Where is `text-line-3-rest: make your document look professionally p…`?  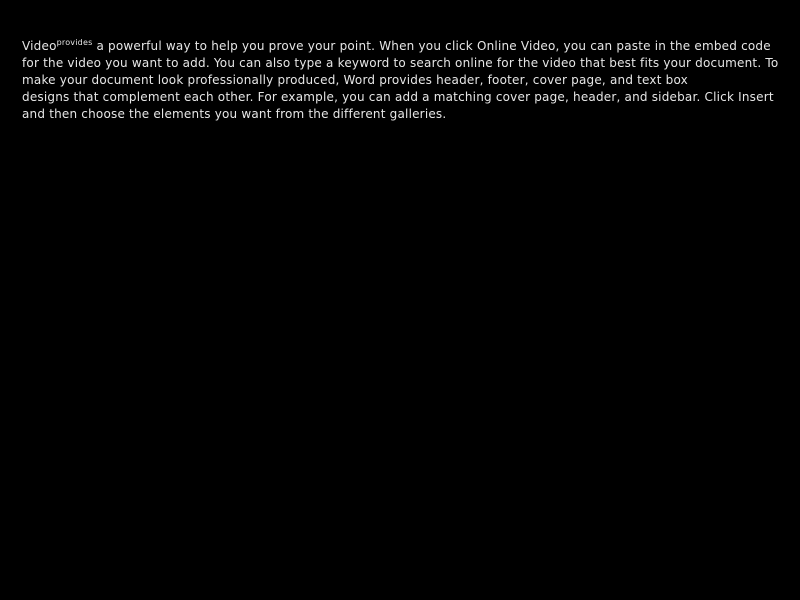 text-line-3-rest: make your document look professionally p… is located at coordinates (355, 80).